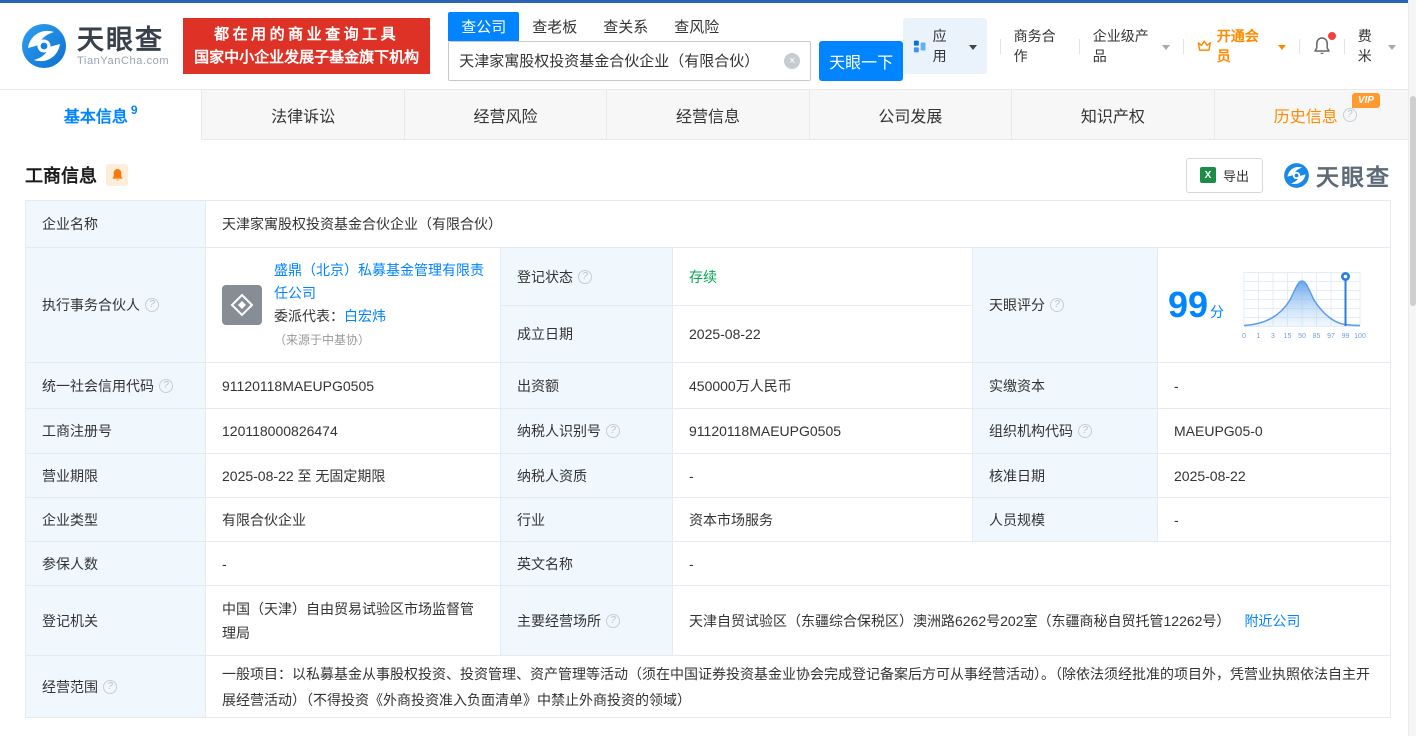  I want to click on nearby-companies-link: 附近公司, so click(1272, 621).